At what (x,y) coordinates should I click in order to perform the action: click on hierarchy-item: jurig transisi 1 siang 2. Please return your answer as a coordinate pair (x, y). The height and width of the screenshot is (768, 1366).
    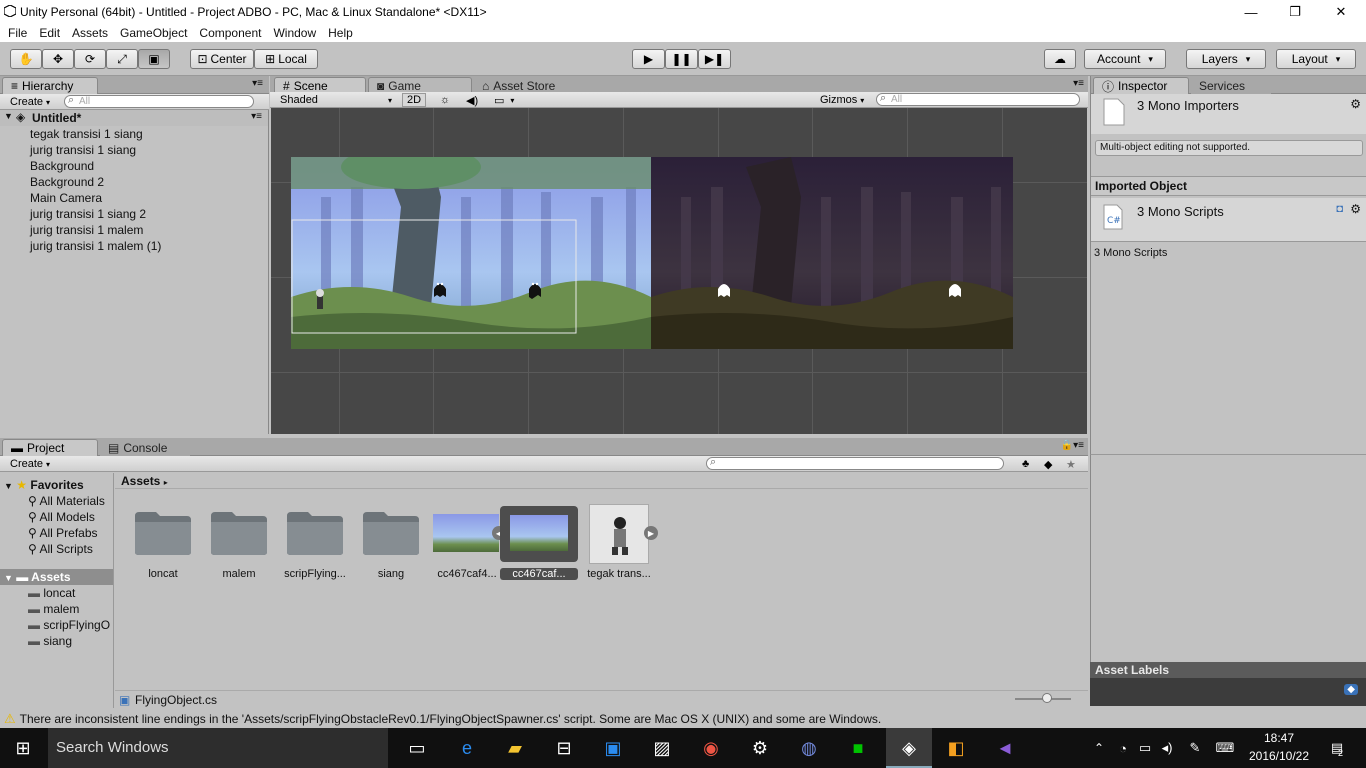
    Looking at the image, I should click on (88, 214).